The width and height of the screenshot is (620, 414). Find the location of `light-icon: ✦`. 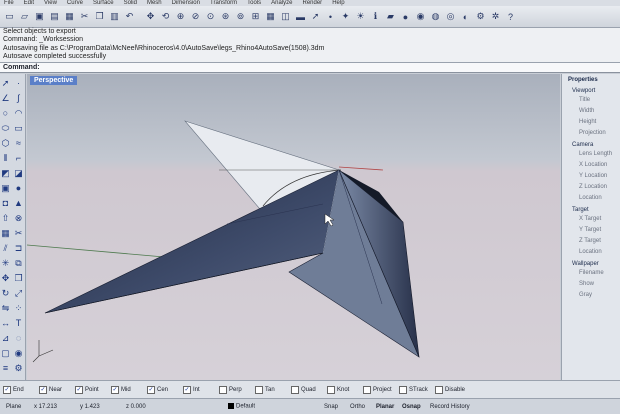

light-icon: ✦ is located at coordinates (345, 16).